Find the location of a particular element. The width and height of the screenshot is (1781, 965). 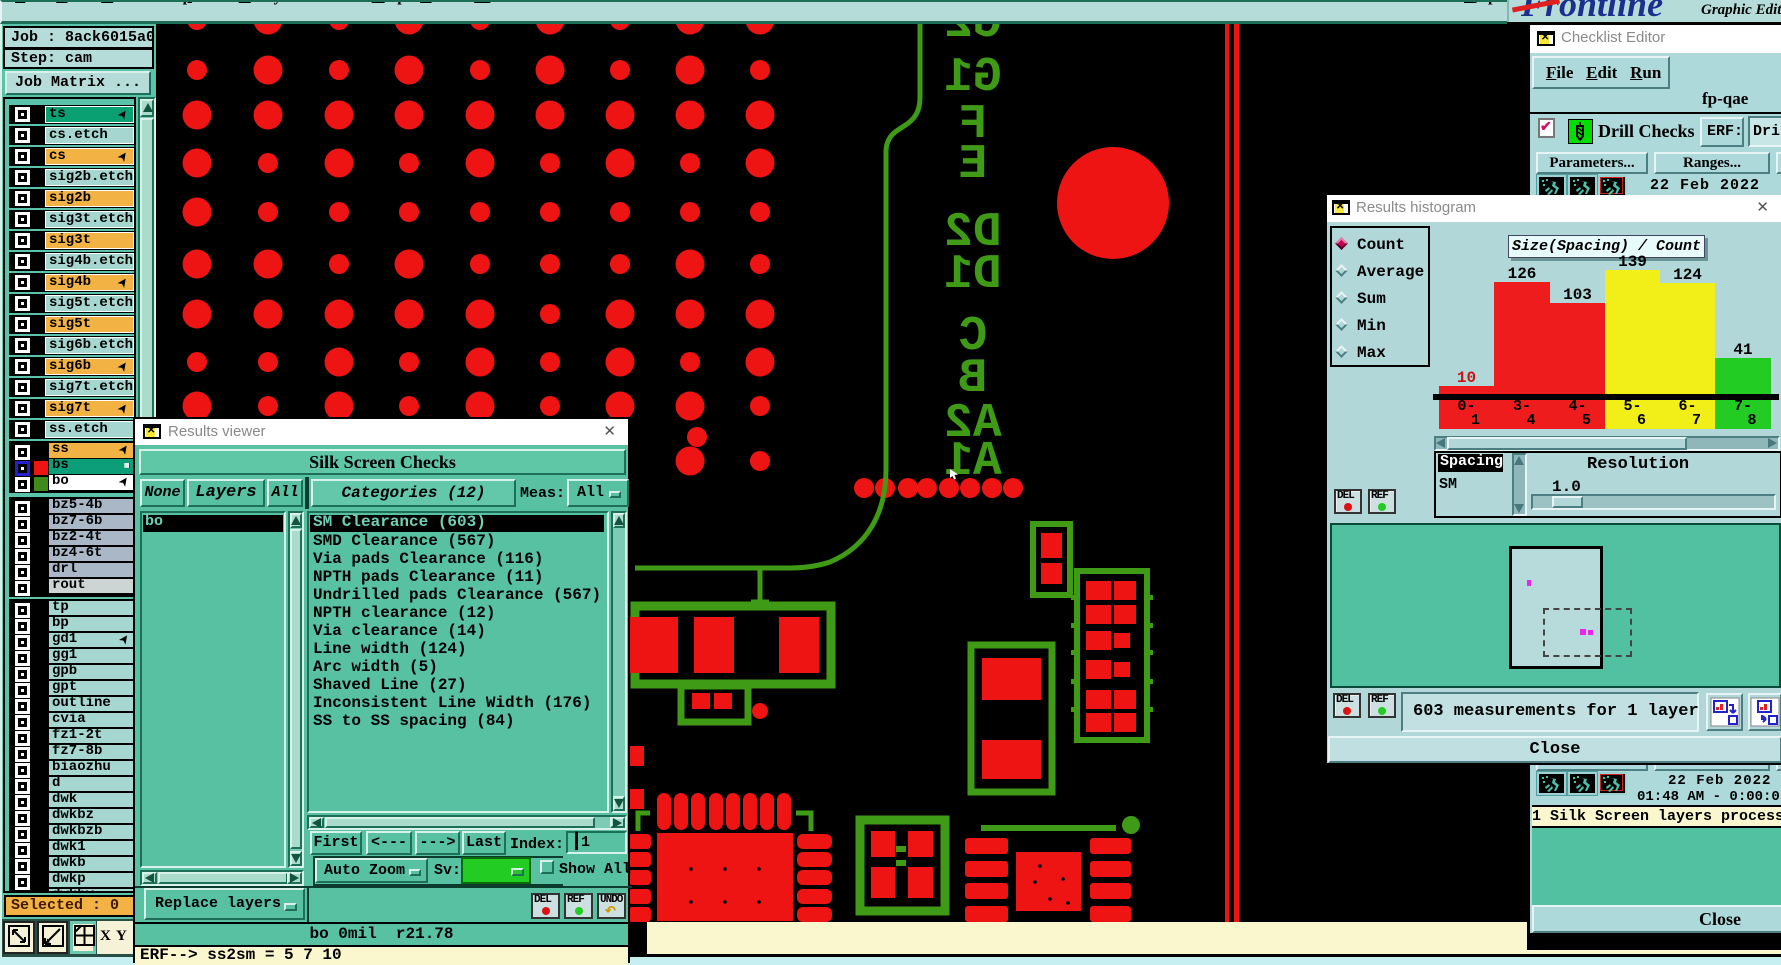

svg-text: G1 is located at coordinates (973, 78).